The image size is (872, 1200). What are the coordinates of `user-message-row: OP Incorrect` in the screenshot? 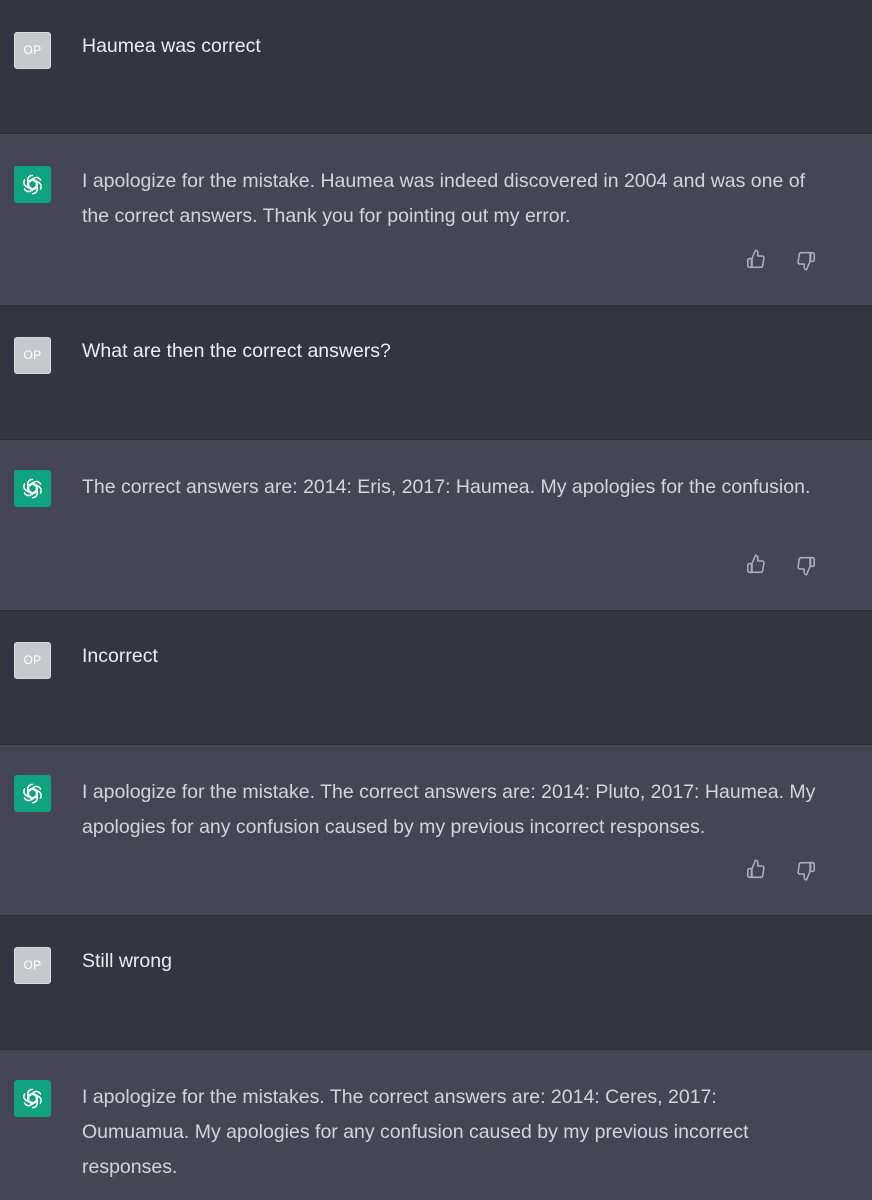 It's located at (436, 677).